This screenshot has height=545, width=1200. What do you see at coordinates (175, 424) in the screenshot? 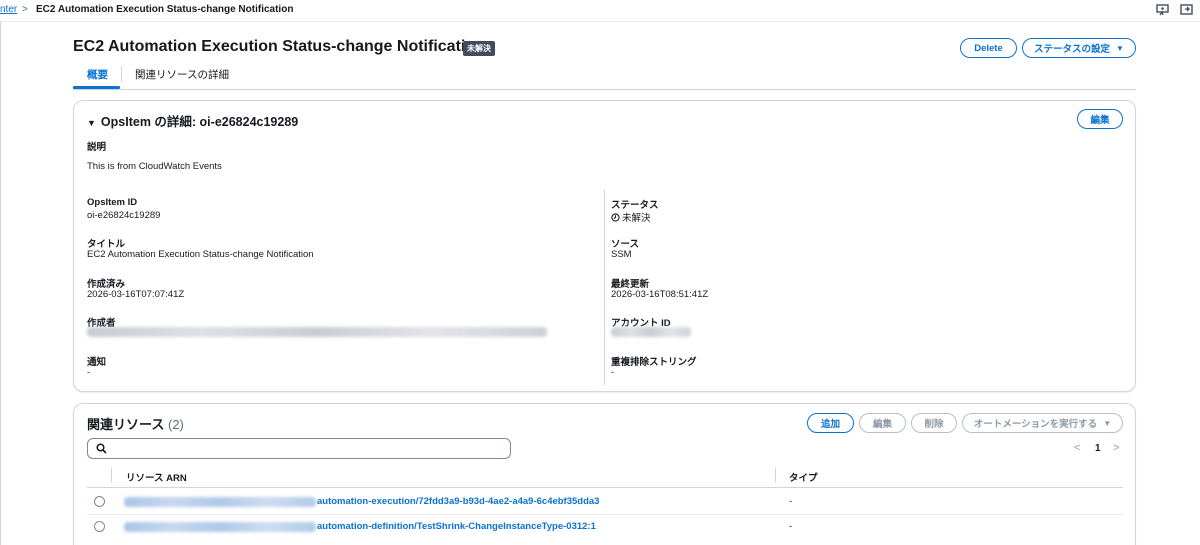
I see `related-resources-count: (2)` at bounding box center [175, 424].